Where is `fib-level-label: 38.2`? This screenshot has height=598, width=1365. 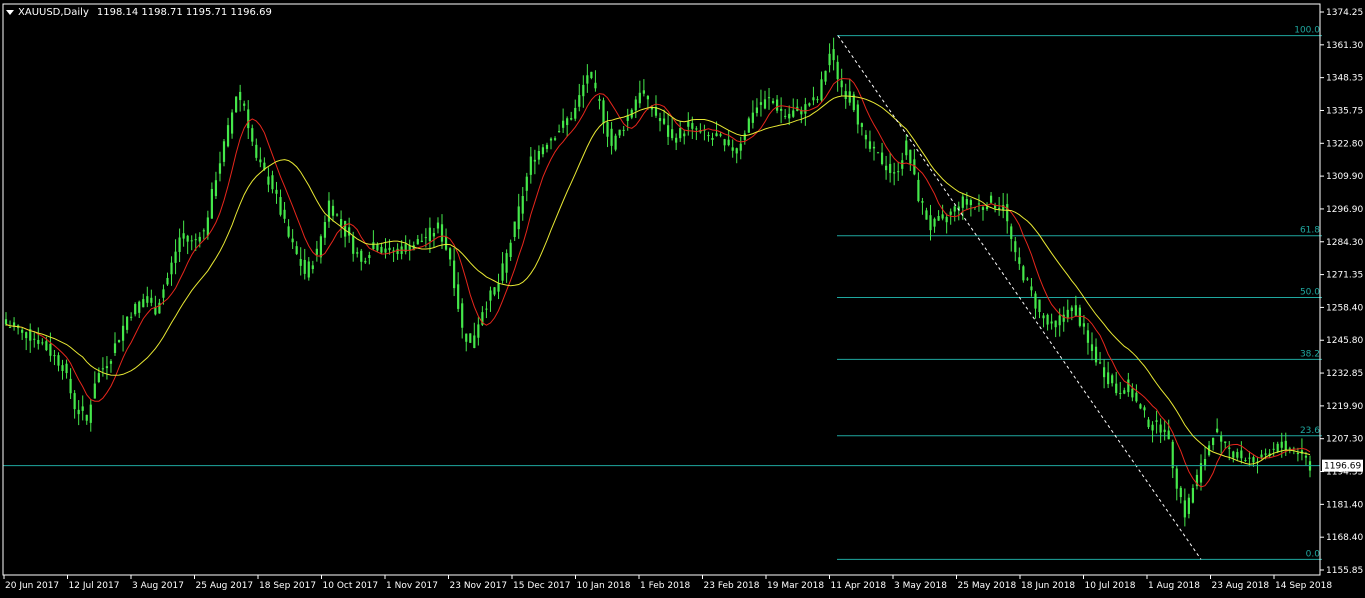
fib-level-label: 38.2 is located at coordinates (1310, 354).